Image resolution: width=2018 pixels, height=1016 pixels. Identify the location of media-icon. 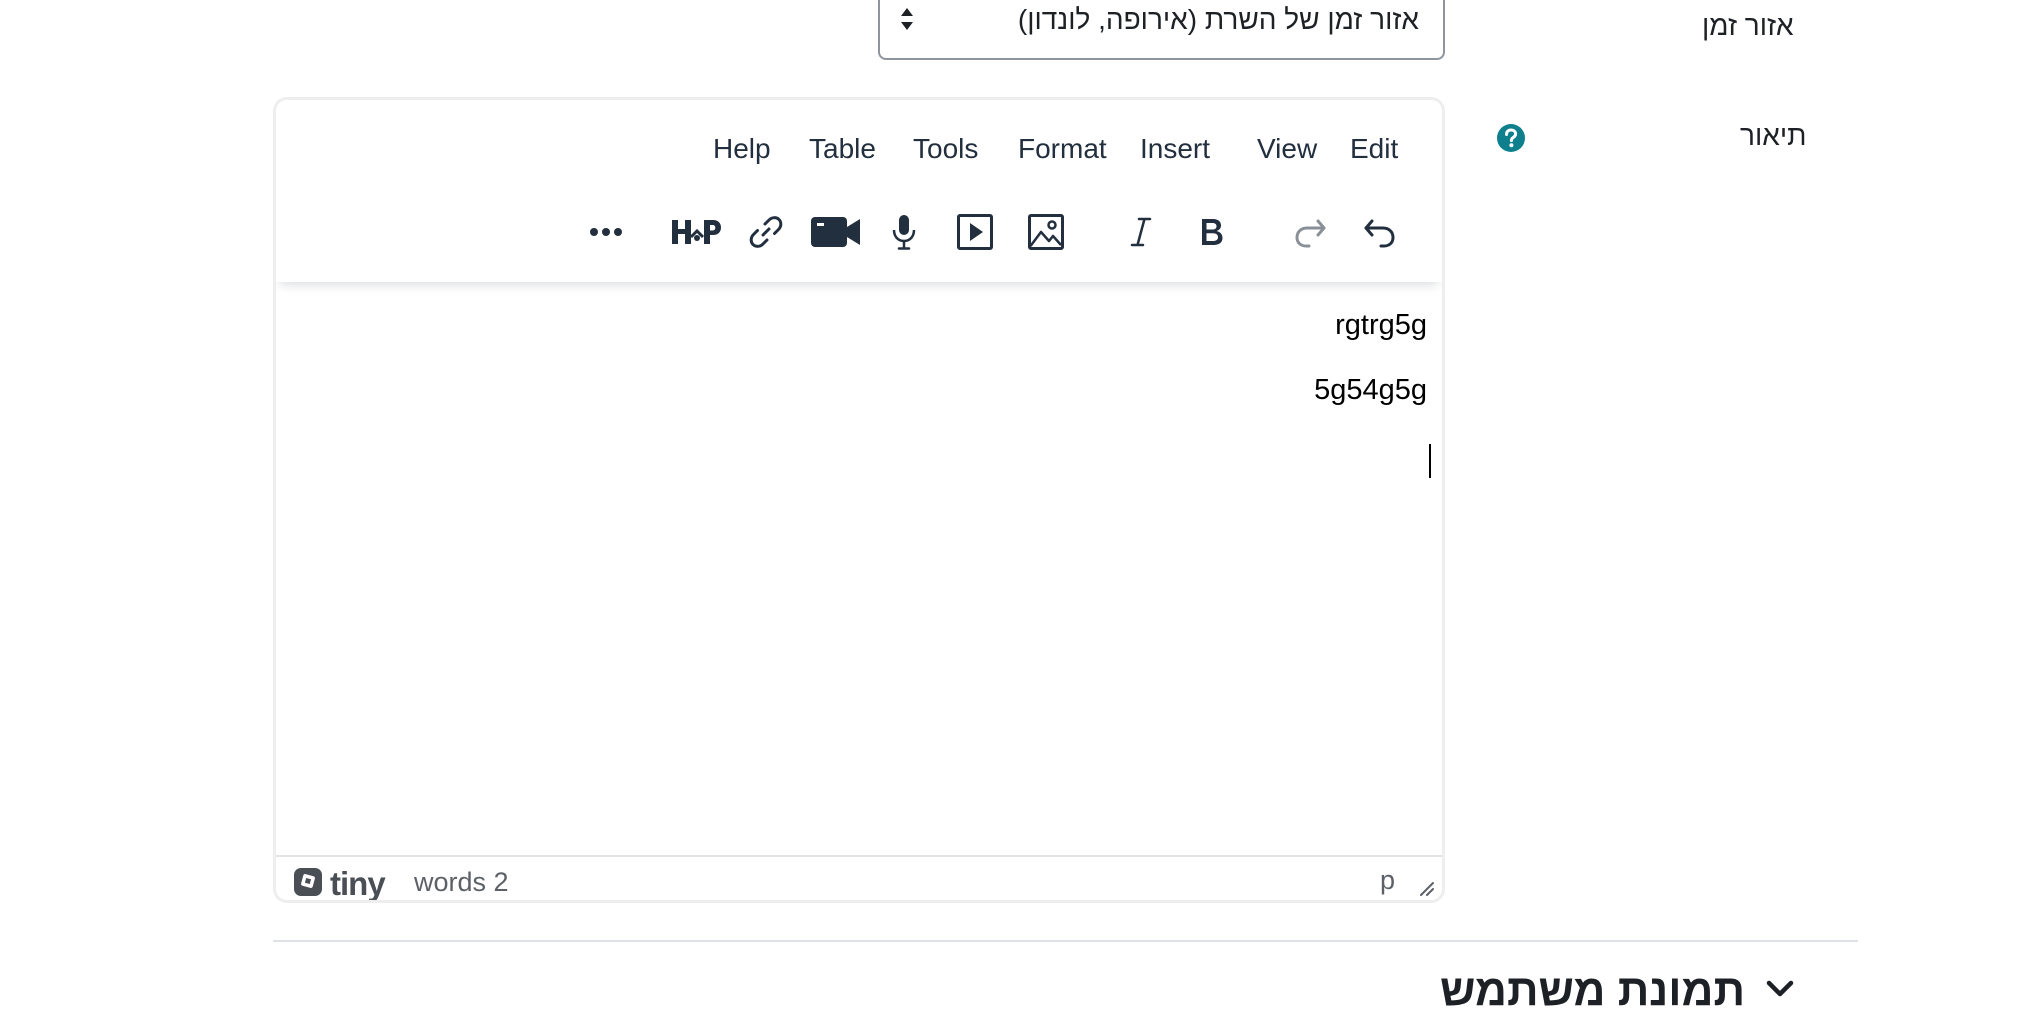
(975, 232).